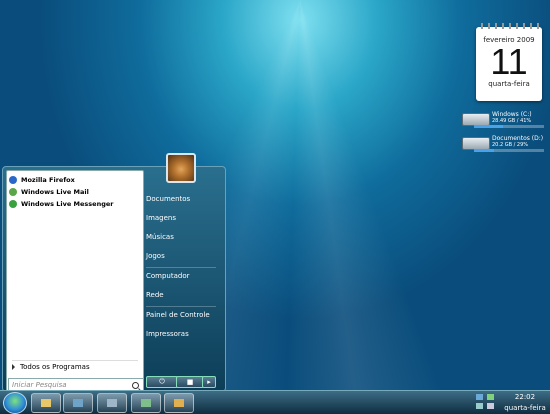  I want to click on drive-usage: 20.2 GB / 29%, so click(510, 145).